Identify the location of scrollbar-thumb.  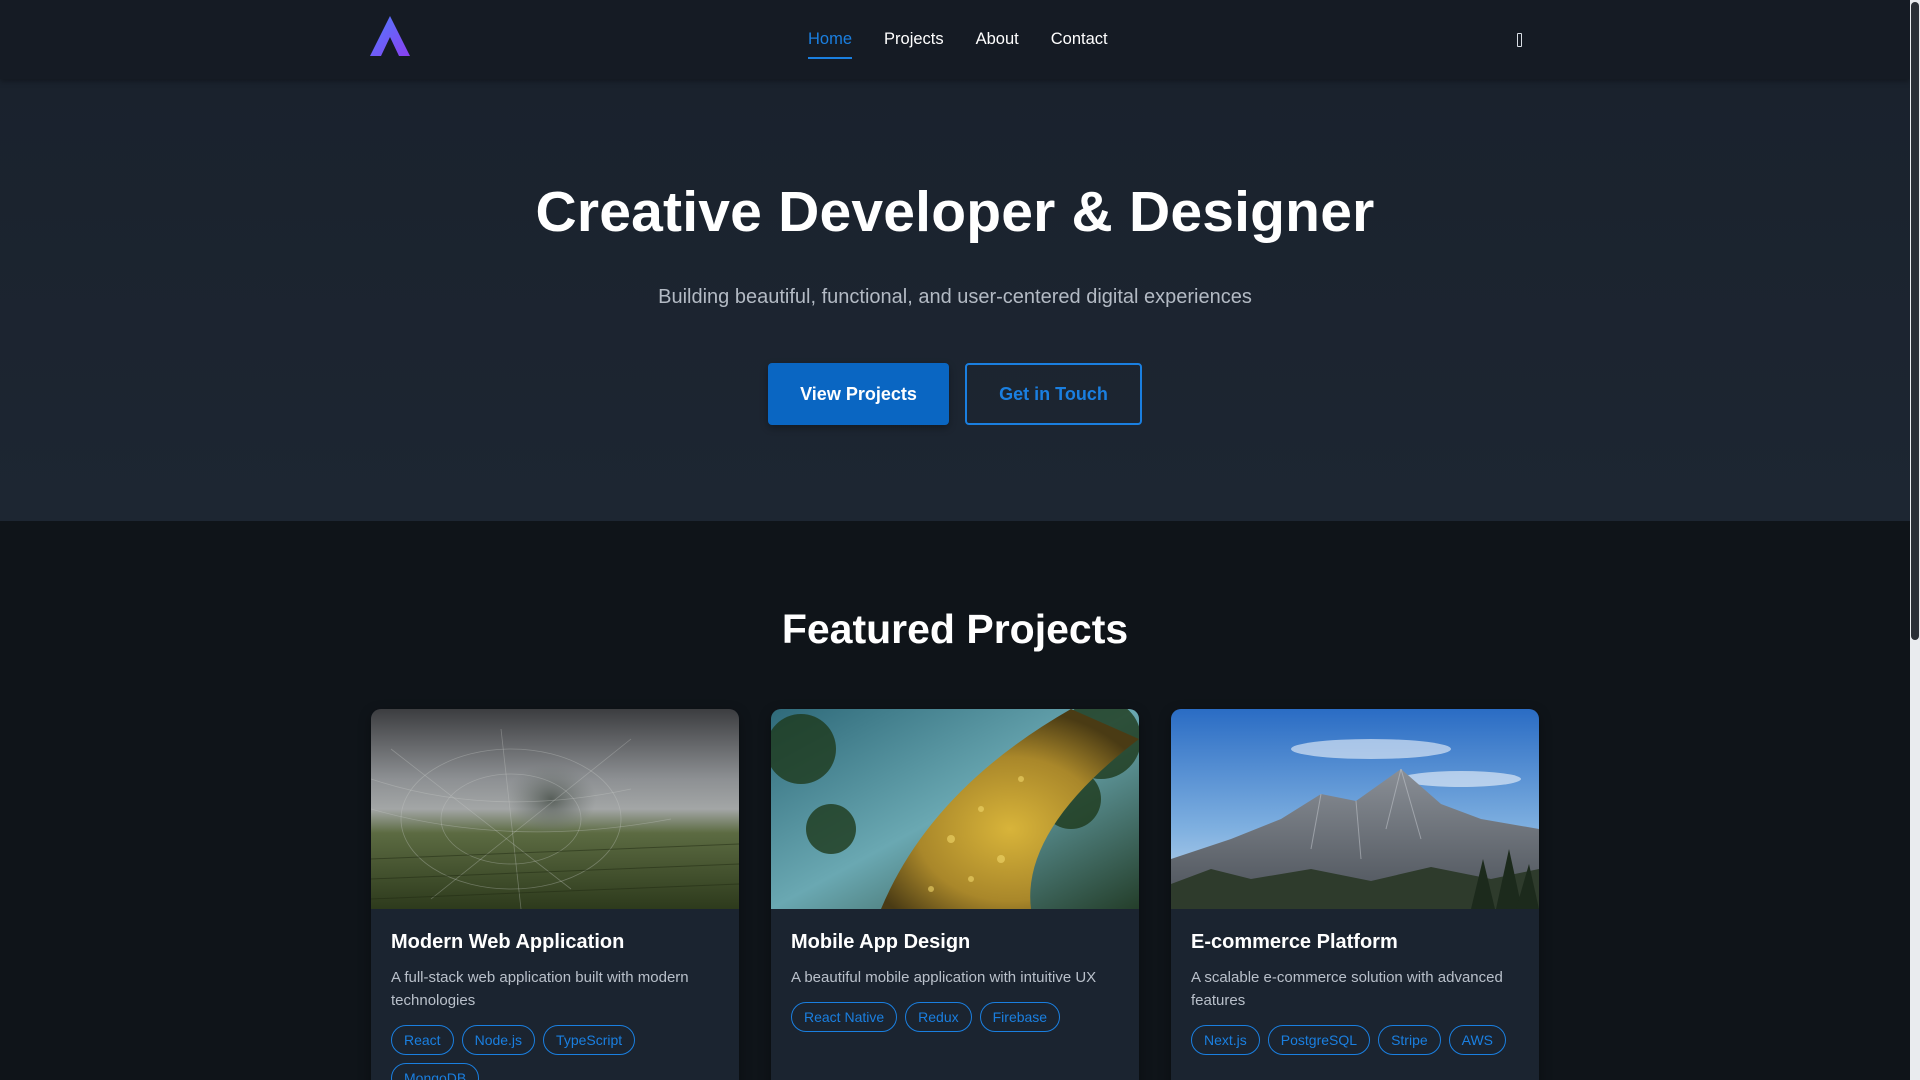
(1915, 321).